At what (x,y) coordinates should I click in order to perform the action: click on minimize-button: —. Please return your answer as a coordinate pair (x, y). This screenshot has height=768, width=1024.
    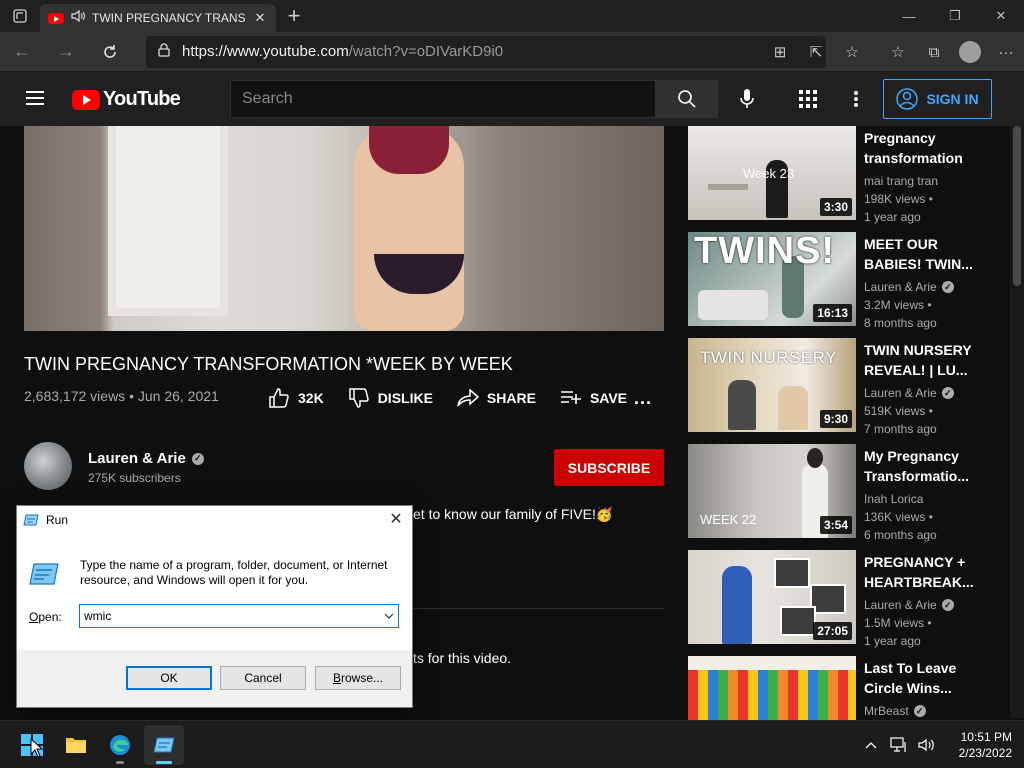
    Looking at the image, I should click on (909, 16).